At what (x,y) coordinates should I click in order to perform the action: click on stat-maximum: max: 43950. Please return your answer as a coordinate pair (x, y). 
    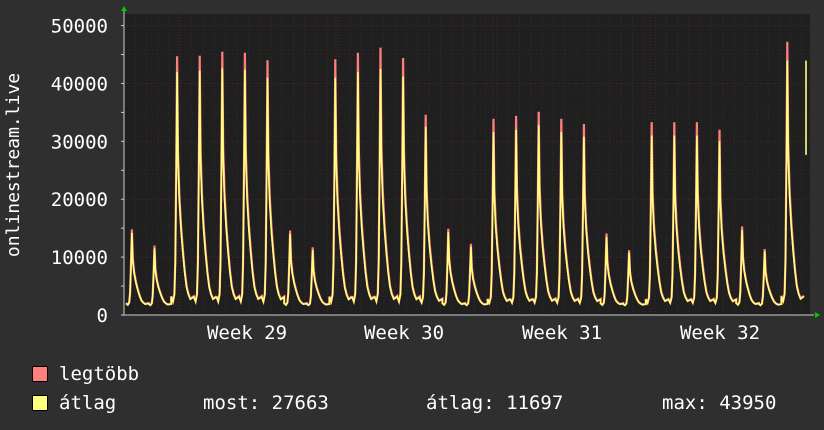
    Looking at the image, I should click on (719, 403).